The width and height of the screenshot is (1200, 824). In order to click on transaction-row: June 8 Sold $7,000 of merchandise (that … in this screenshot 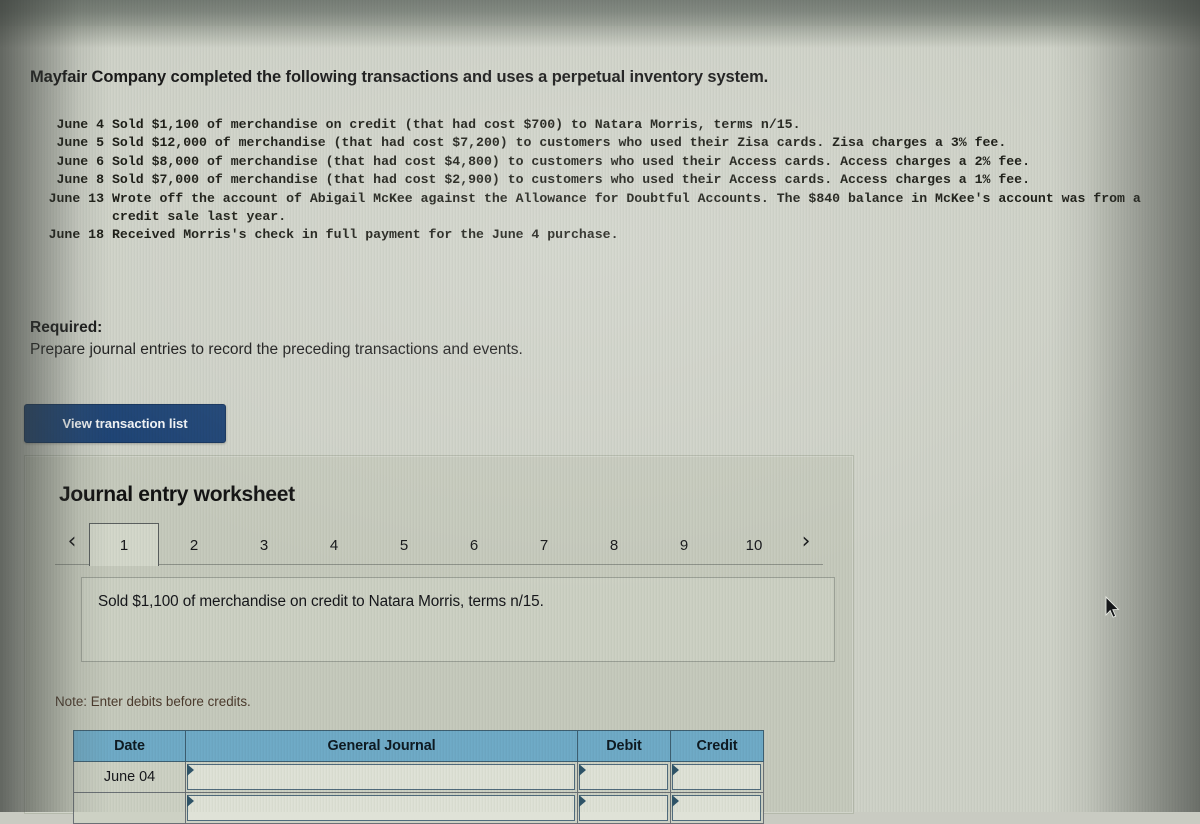, I will do `click(610, 180)`.